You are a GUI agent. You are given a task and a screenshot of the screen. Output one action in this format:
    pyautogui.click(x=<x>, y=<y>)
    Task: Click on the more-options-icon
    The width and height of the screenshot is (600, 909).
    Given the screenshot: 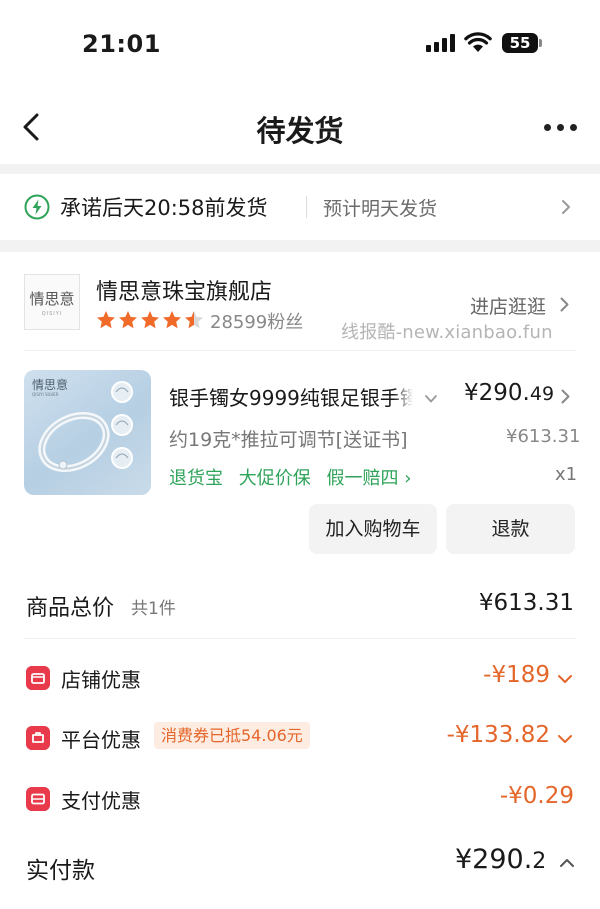 What is the action you would take?
    pyautogui.click(x=561, y=128)
    